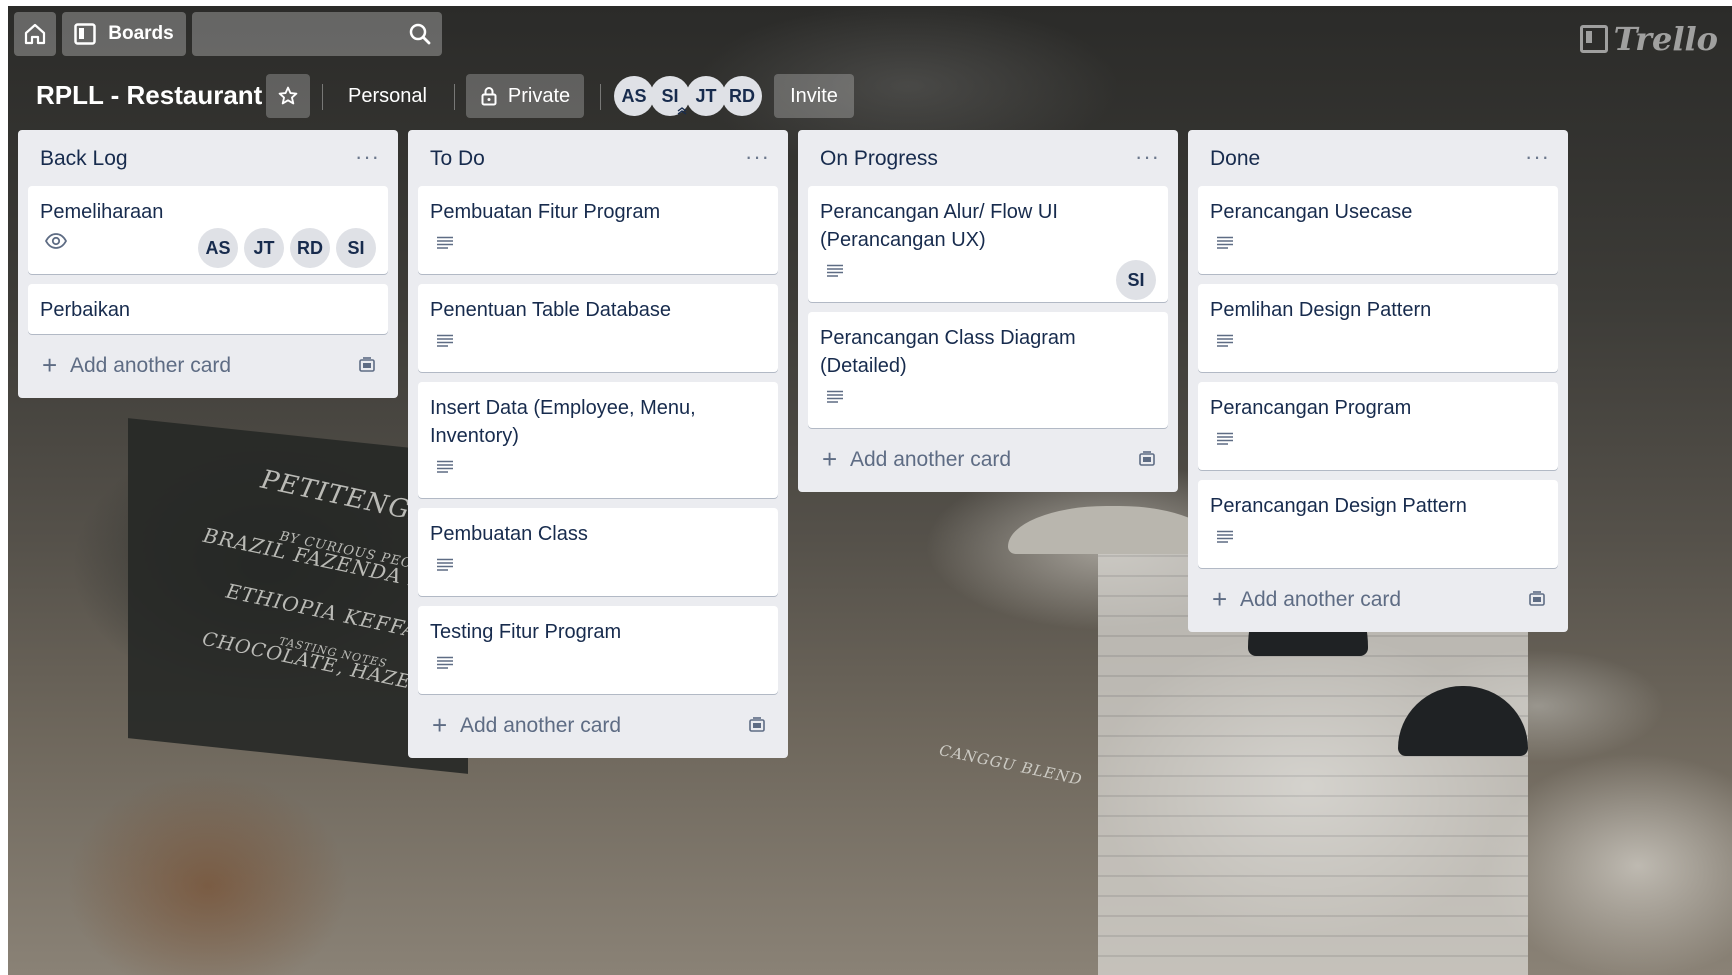  Describe the element at coordinates (1665, 39) in the screenshot. I see `trello-logo-text: Trello` at that location.